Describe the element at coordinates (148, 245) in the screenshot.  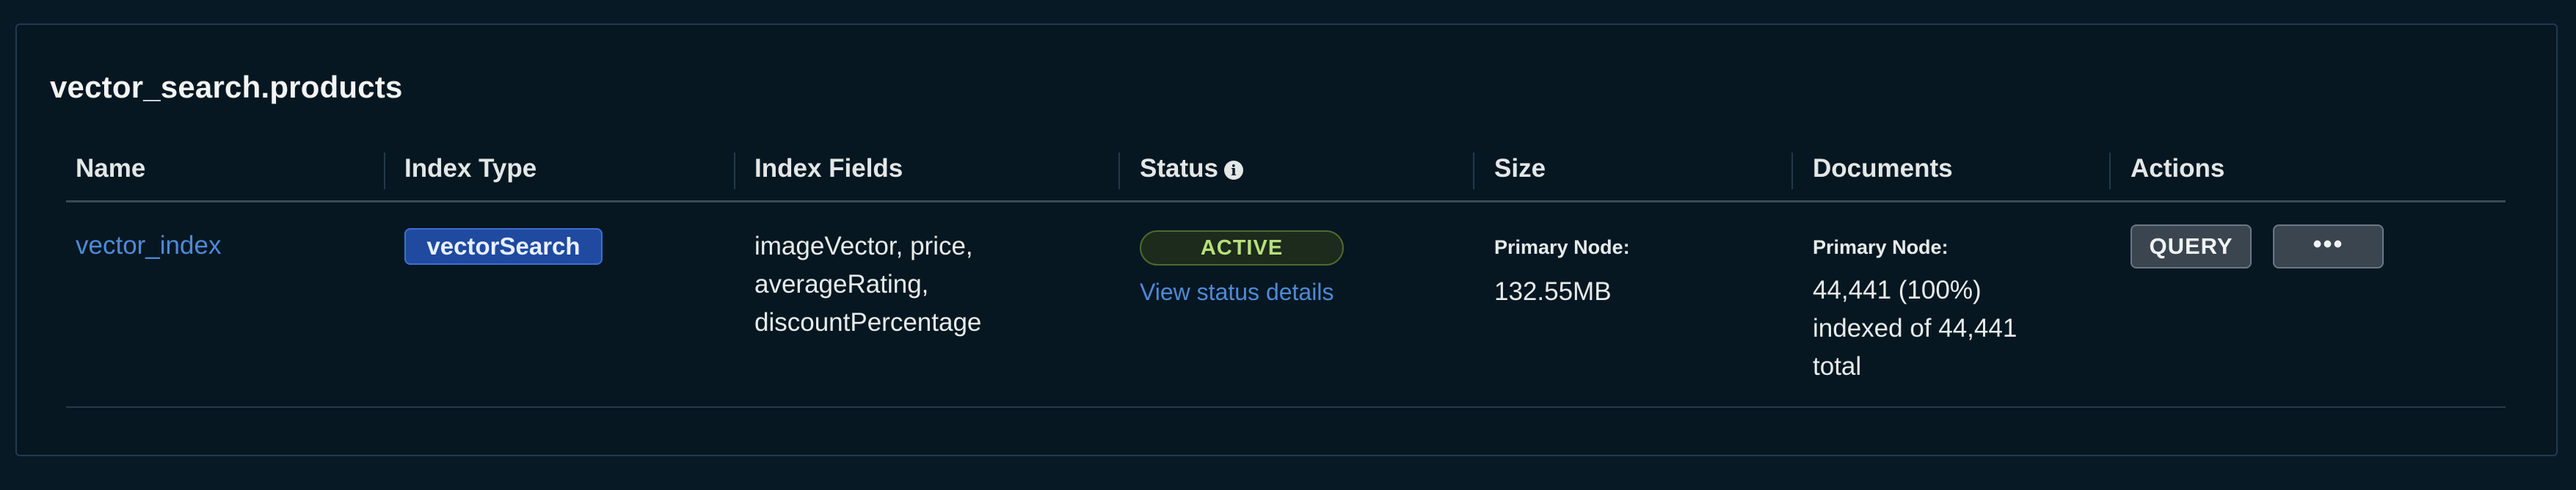
I see `index-name-link: vector_index` at that location.